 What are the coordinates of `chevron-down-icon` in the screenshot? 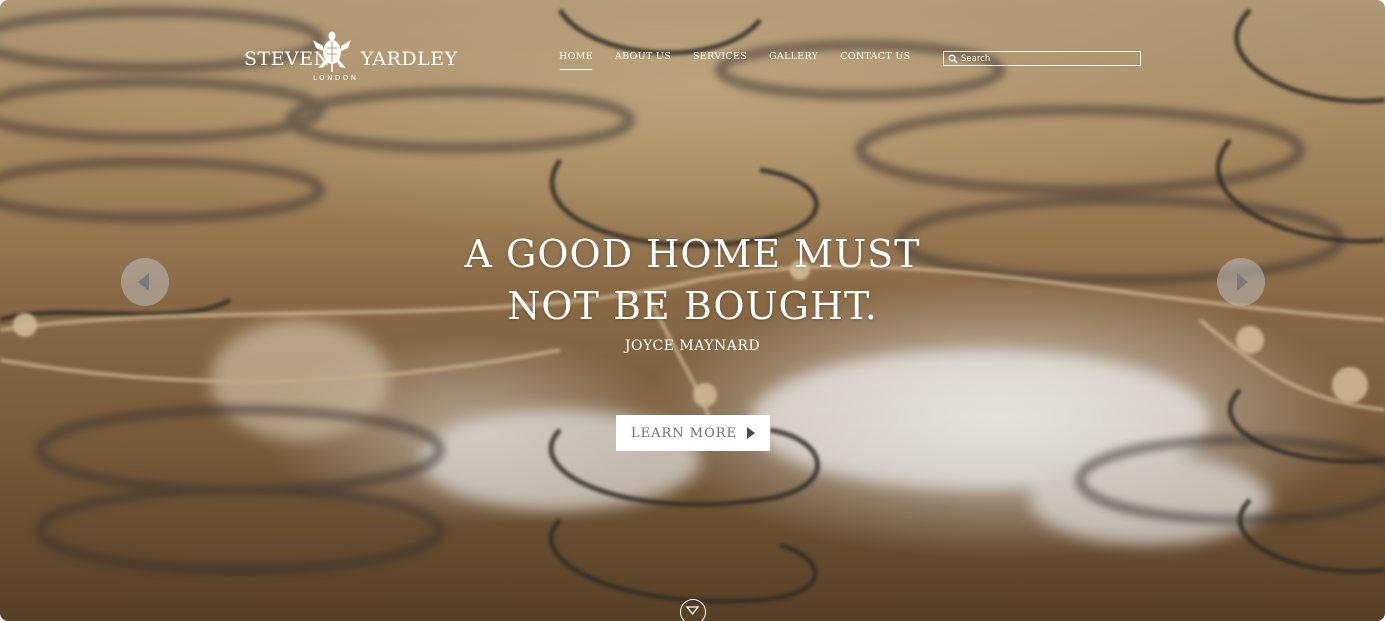 It's located at (692, 611).